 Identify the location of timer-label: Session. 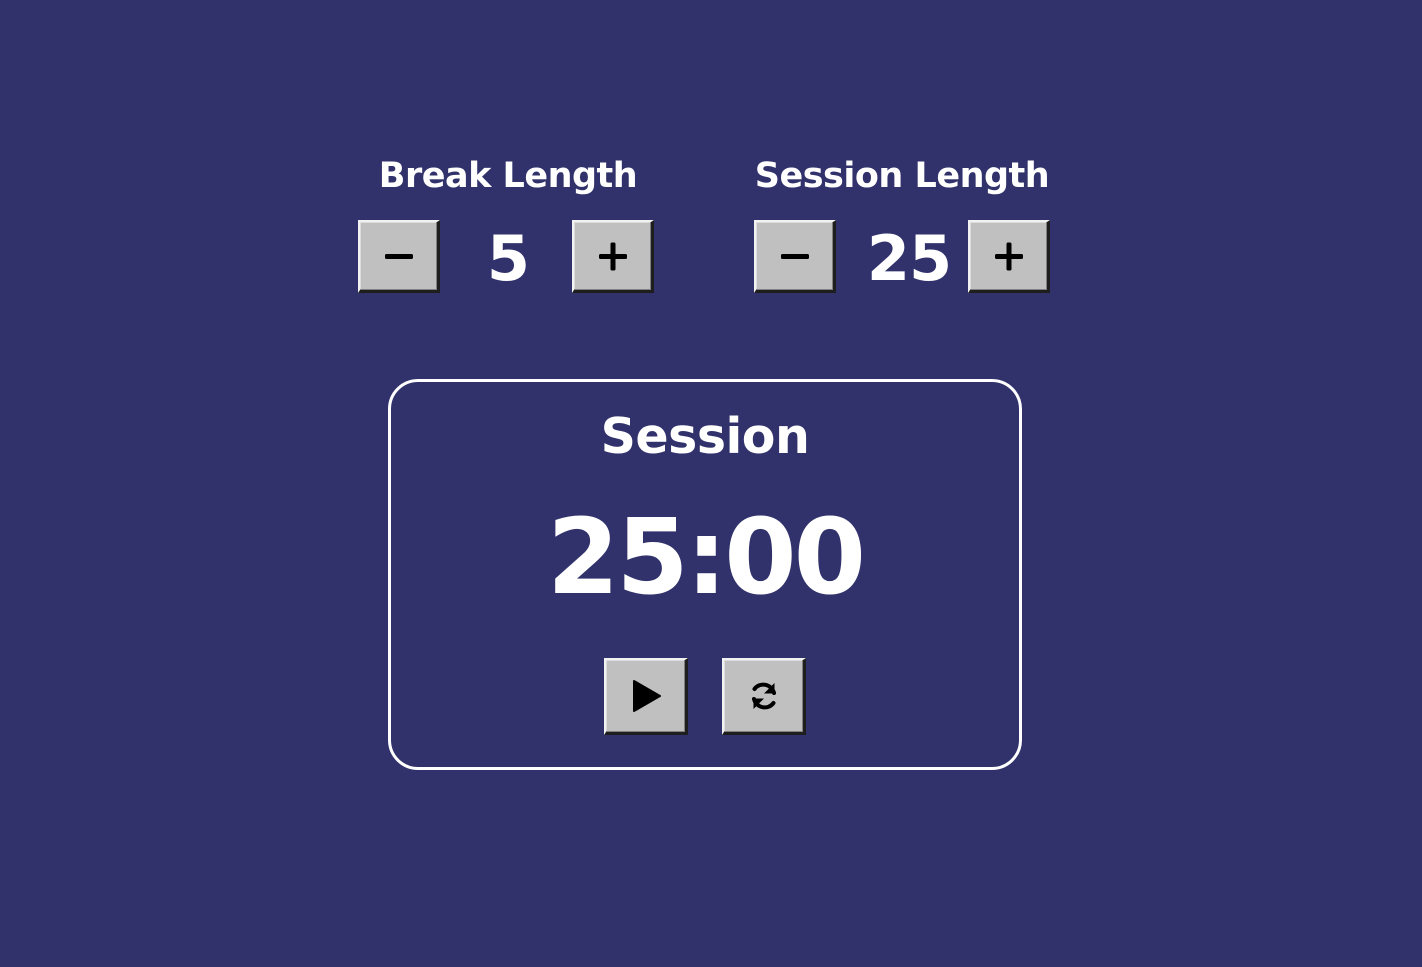
(705, 436).